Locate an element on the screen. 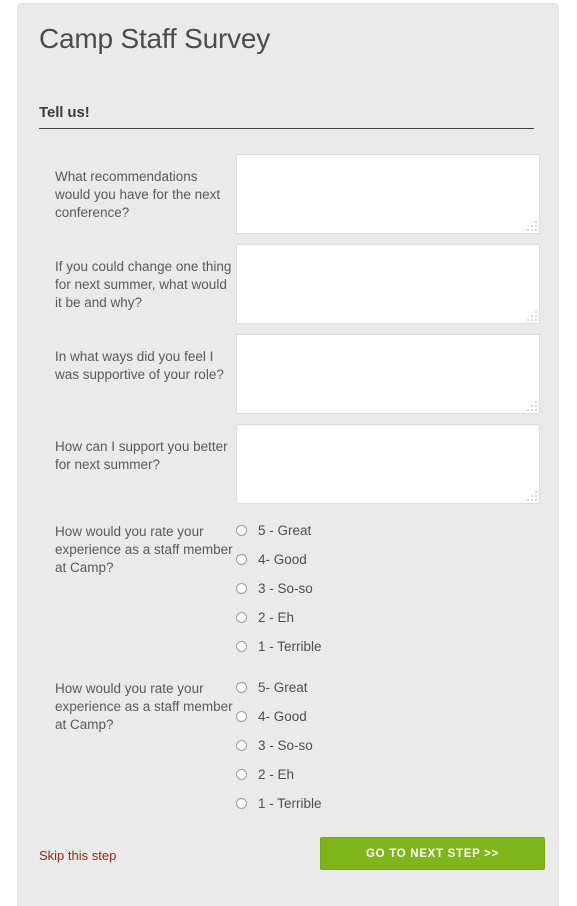  section-divider is located at coordinates (286, 128).